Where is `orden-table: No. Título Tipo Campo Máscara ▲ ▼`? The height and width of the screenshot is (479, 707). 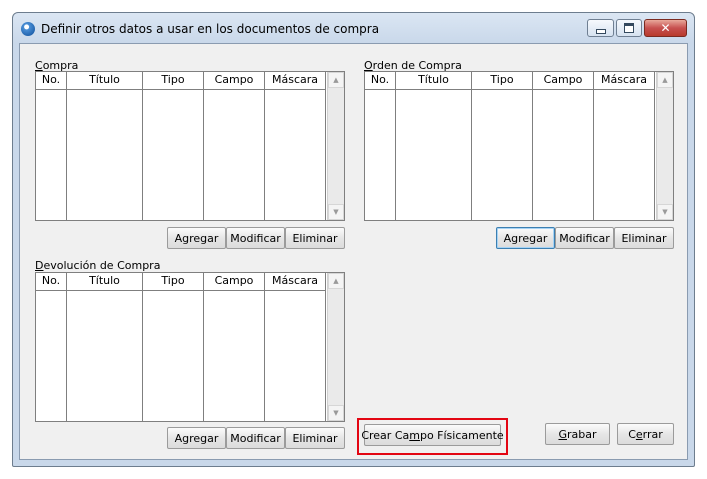
orden-table: No. Título Tipo Campo Máscara ▲ ▼ is located at coordinates (519, 146).